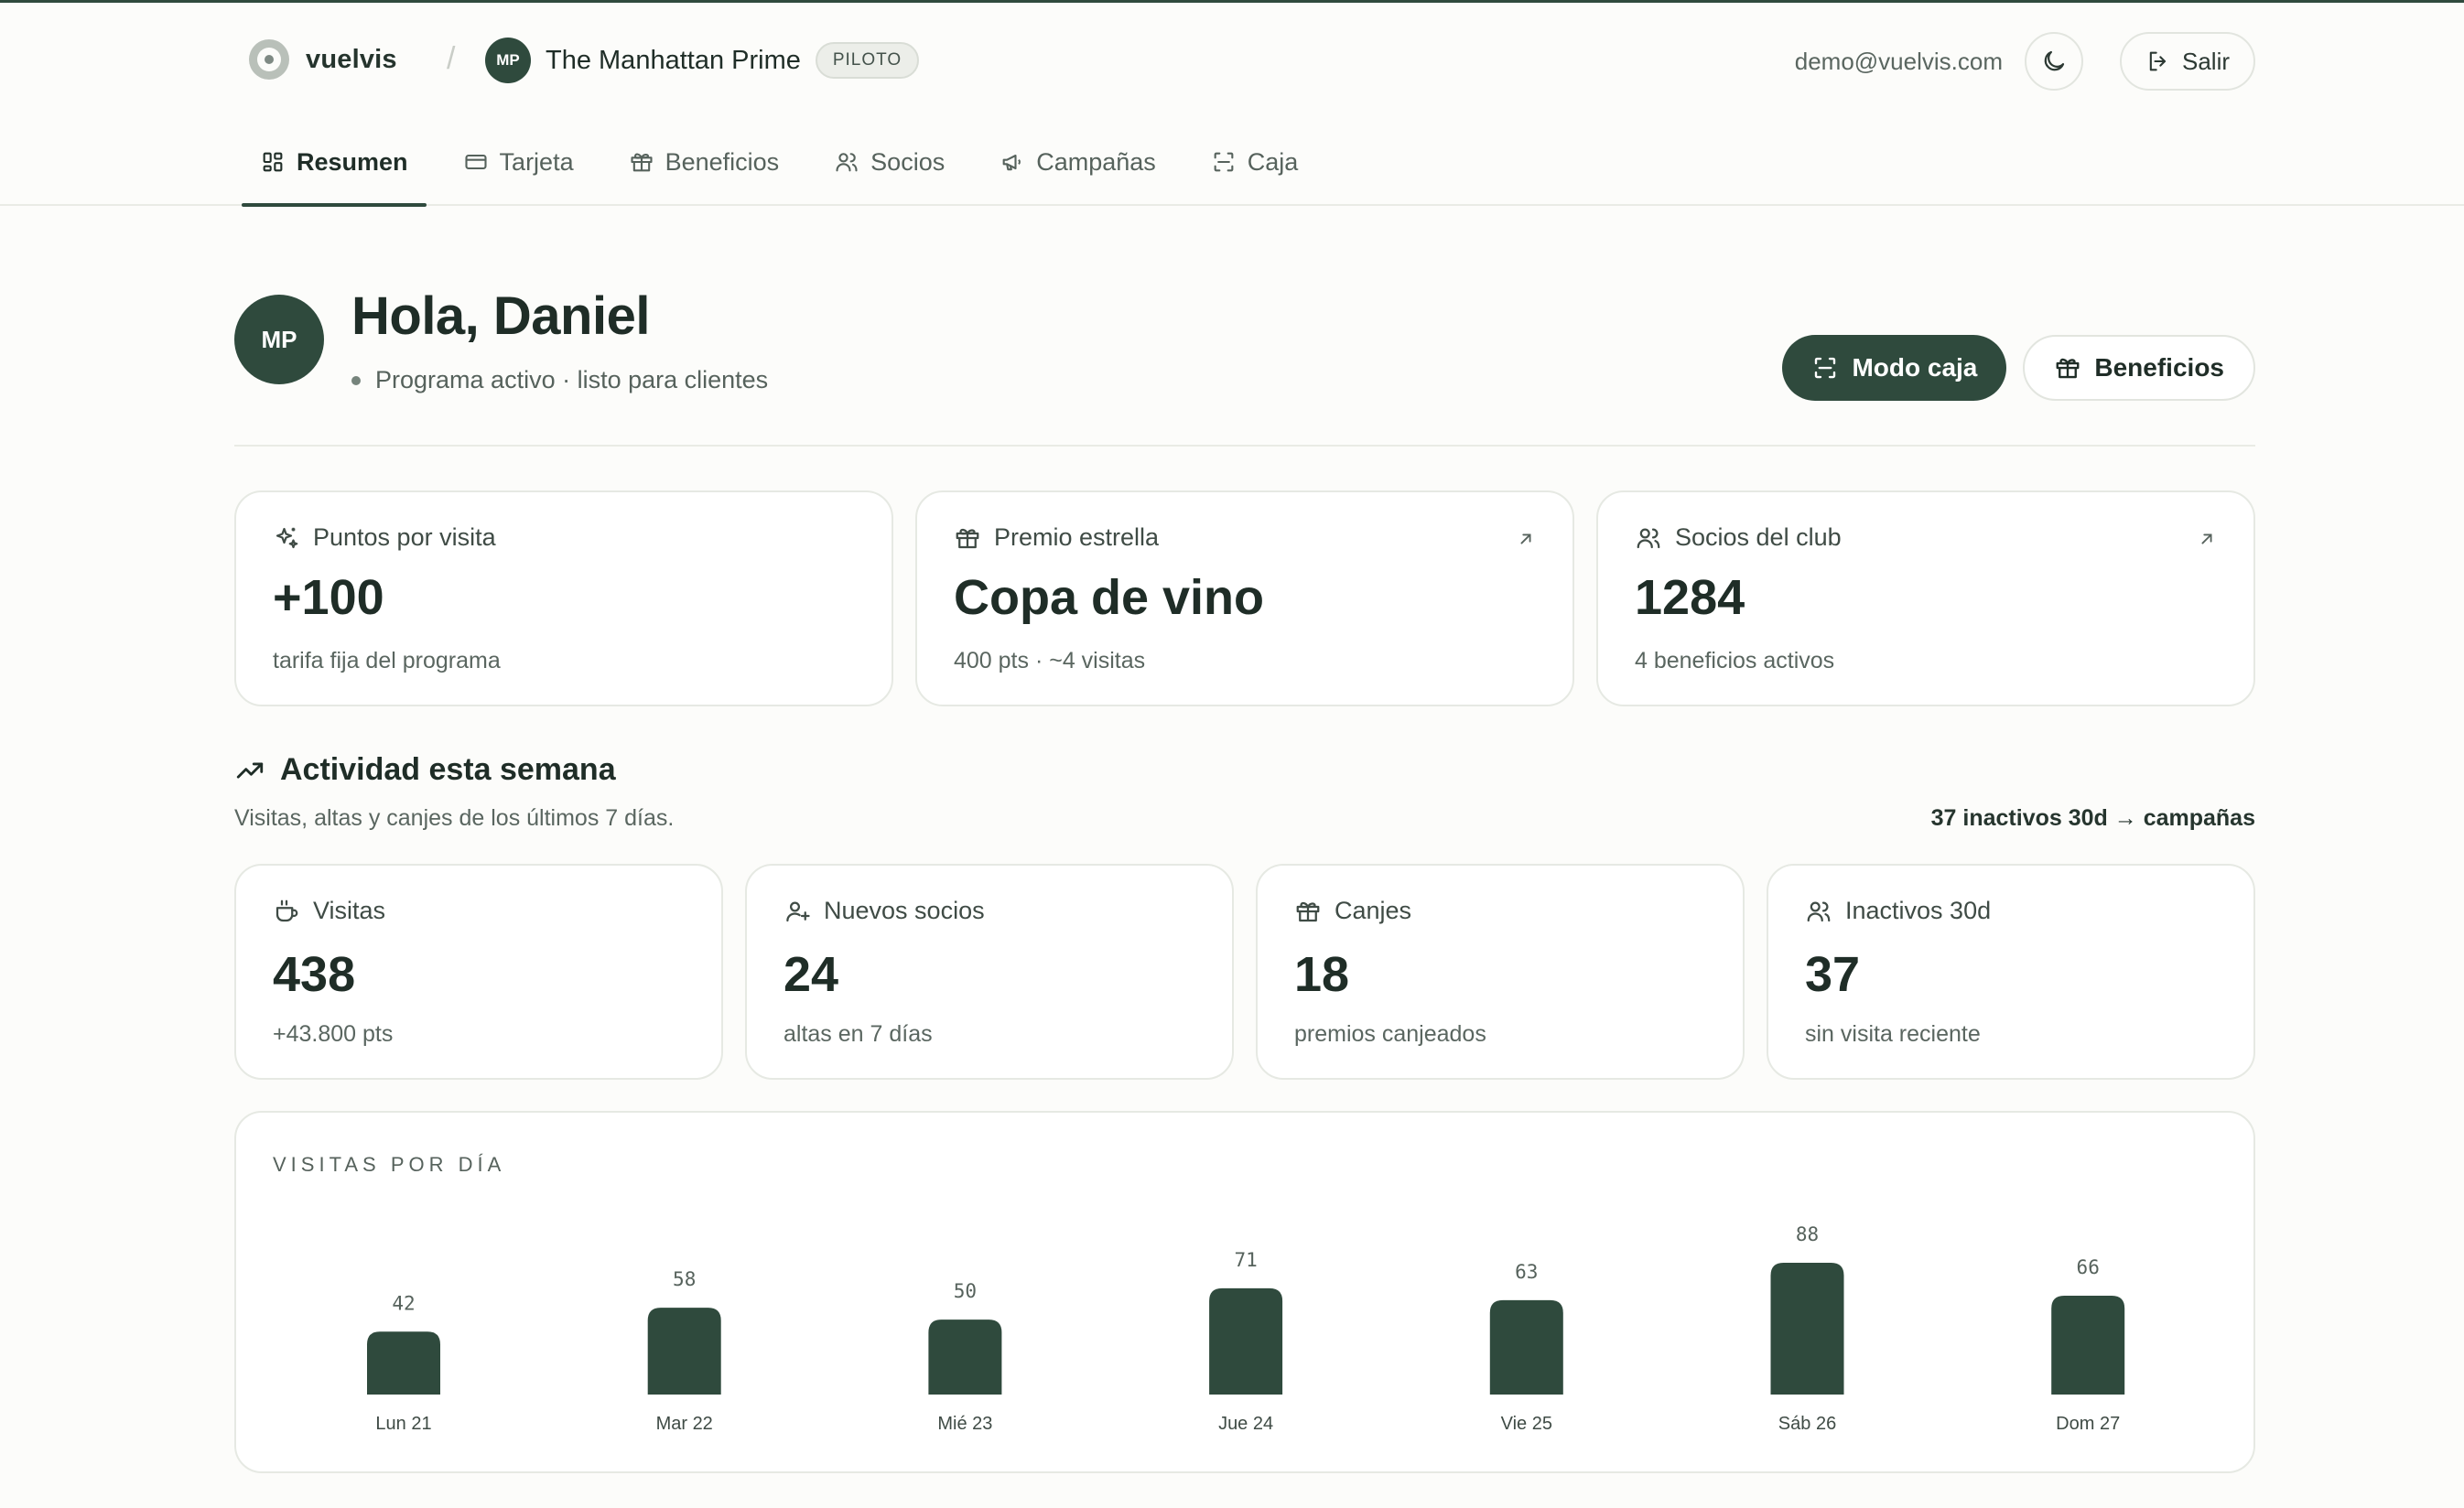  I want to click on bar-value-label: 66, so click(2088, 1267).